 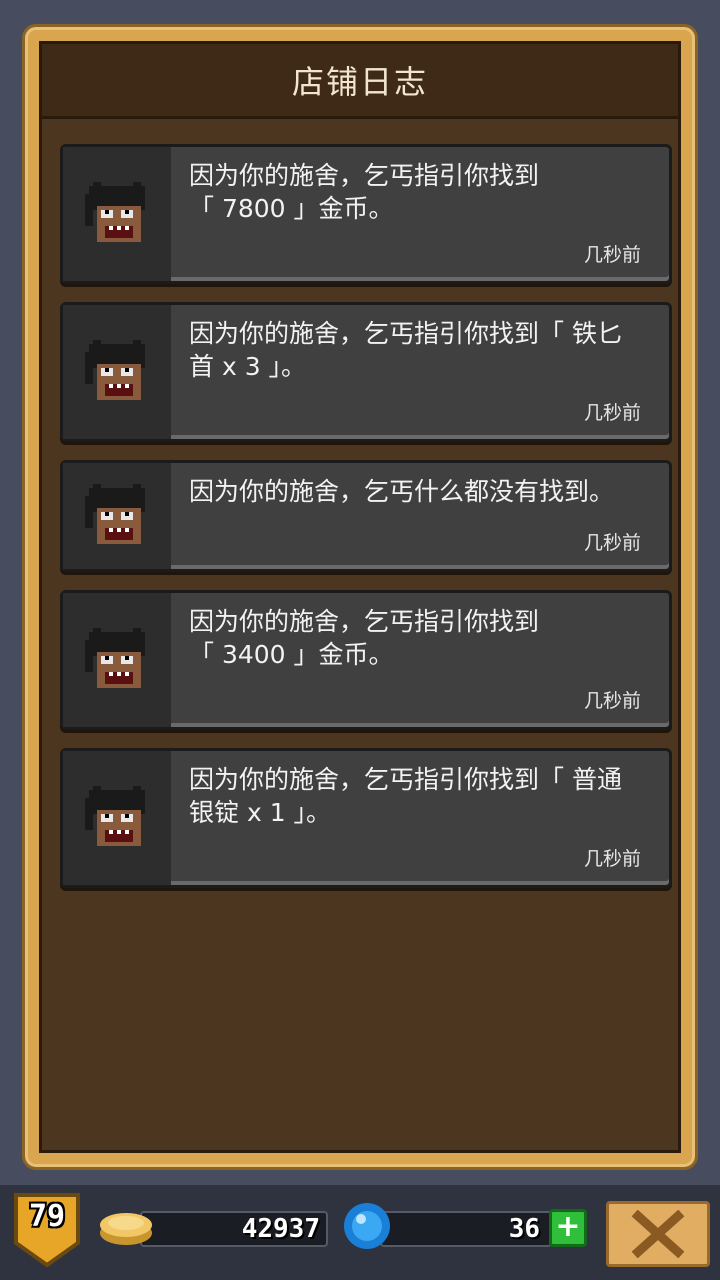 I want to click on currency-bar: 79 42937 36 +, so click(x=360, y=1232).